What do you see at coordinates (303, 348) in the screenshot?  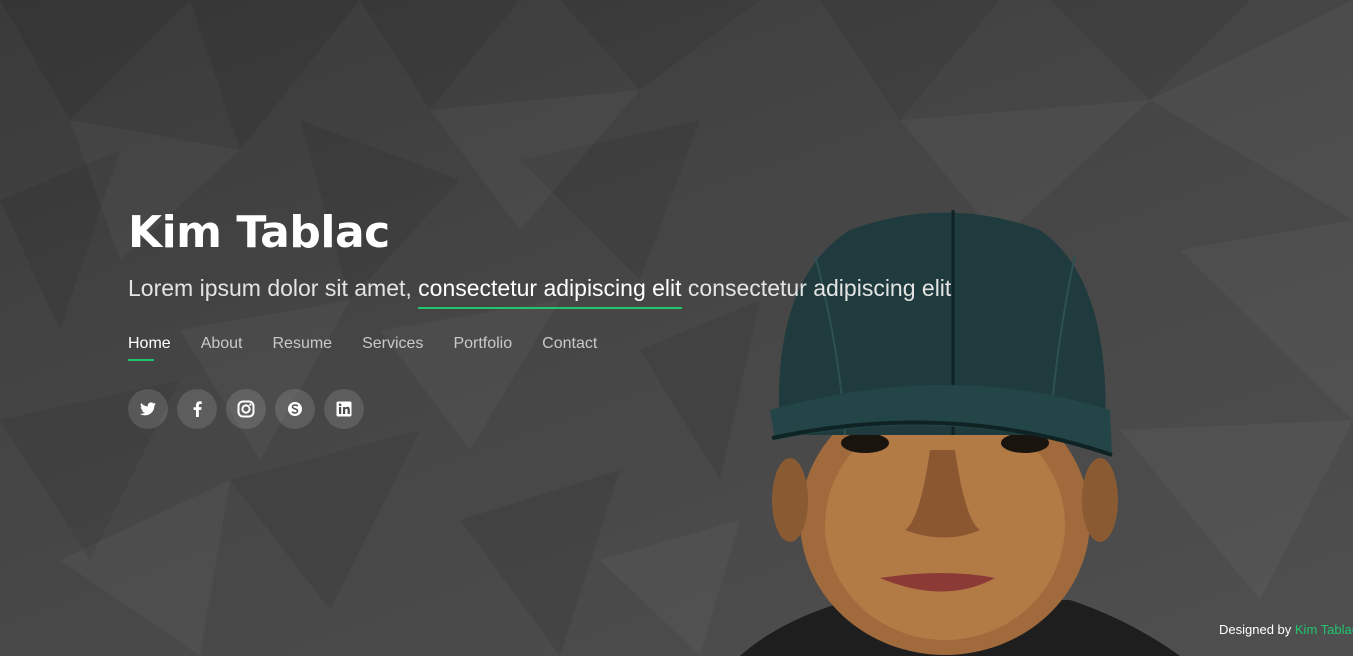 I see `nav-resume: Resume` at bounding box center [303, 348].